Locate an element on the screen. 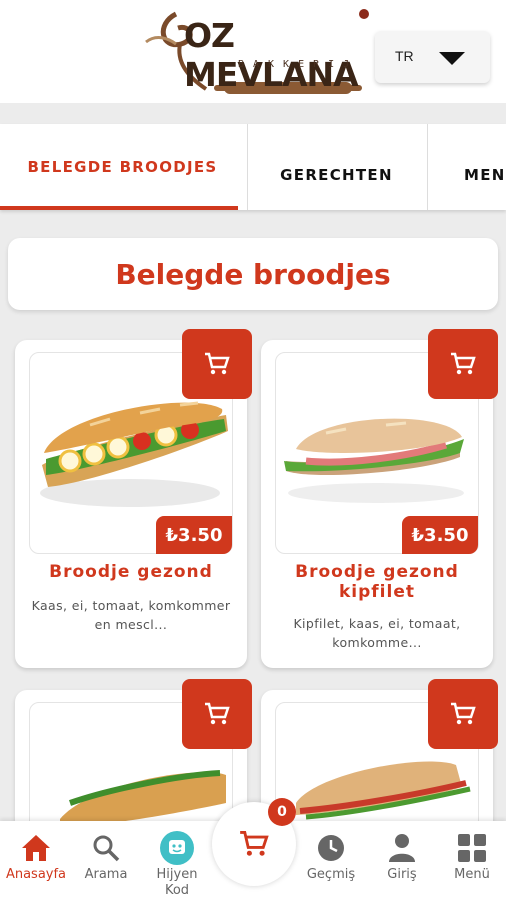 Image resolution: width=506 pixels, height=900 pixels. tab-label: MENU is located at coordinates (485, 175).